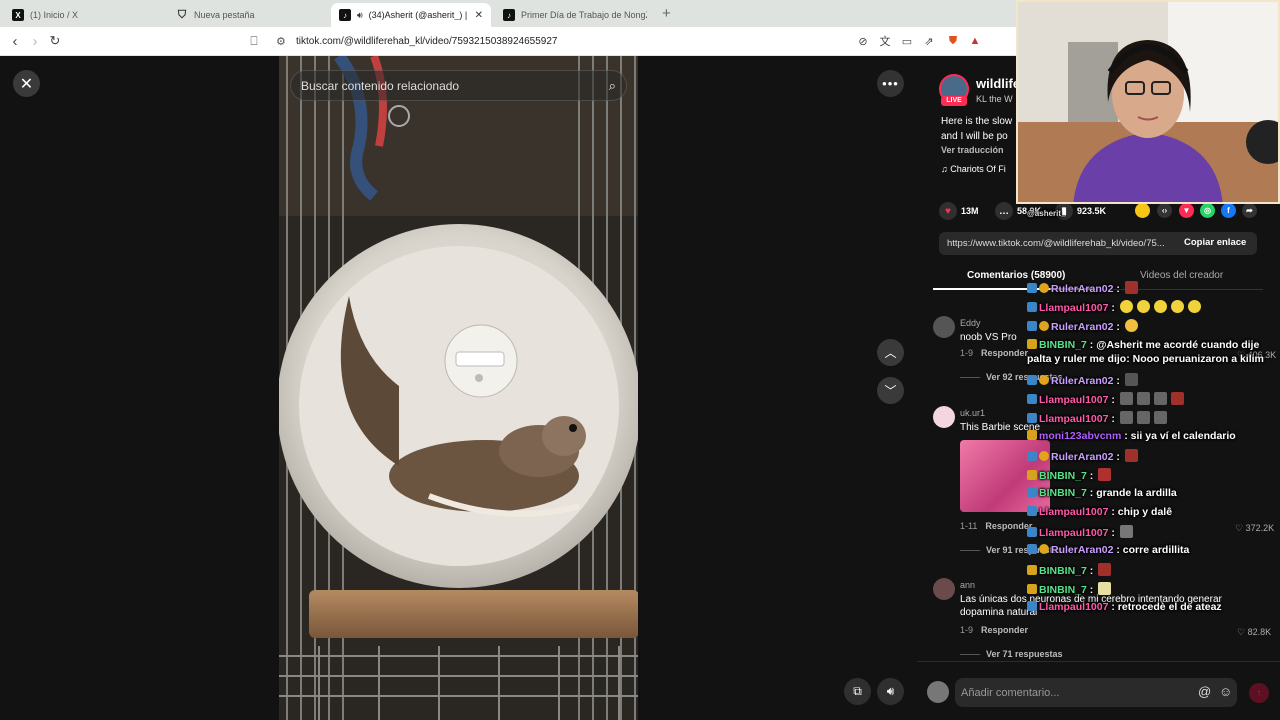  Describe the element at coordinates (224, 15) in the screenshot. I see `tab-title: Nueva pestaña` at that location.